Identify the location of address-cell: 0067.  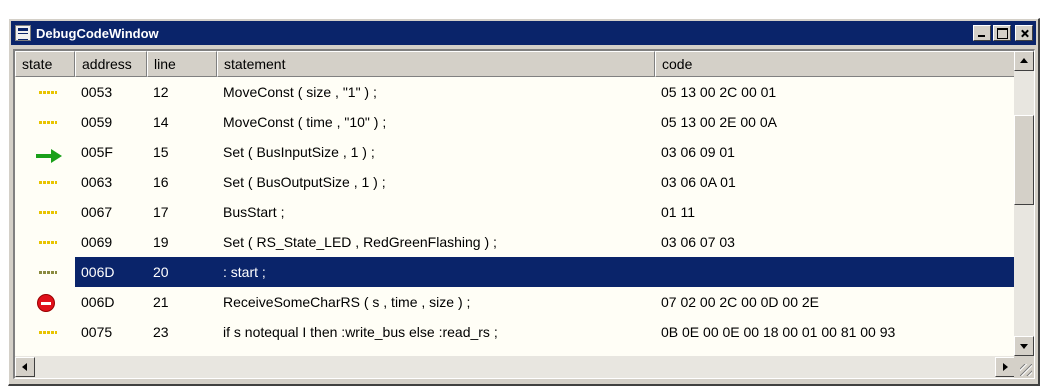
(97, 212).